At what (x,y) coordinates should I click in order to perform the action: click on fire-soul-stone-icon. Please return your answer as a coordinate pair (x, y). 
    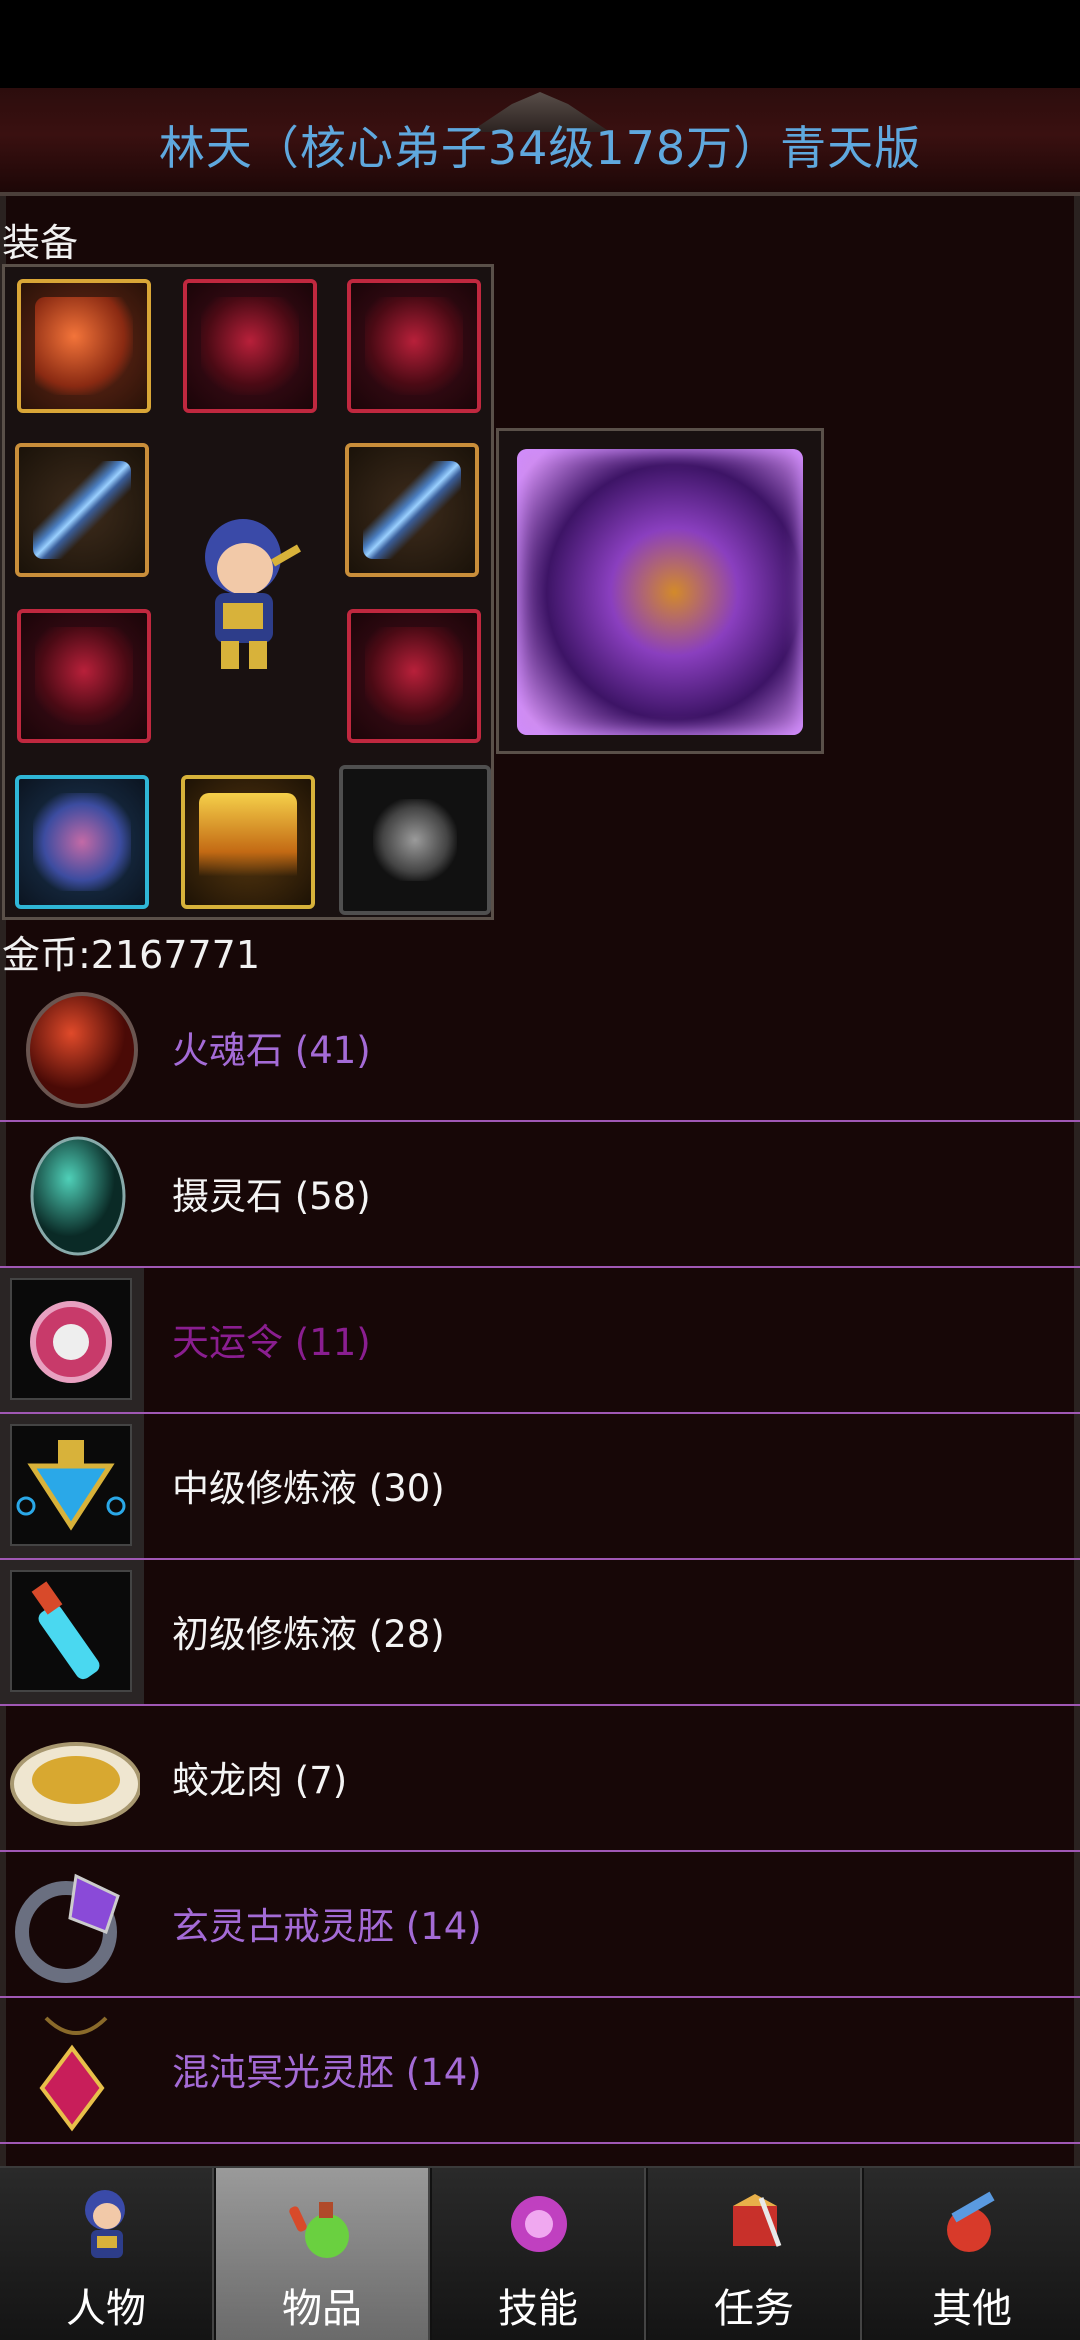
    Looking at the image, I should click on (82, 1050).